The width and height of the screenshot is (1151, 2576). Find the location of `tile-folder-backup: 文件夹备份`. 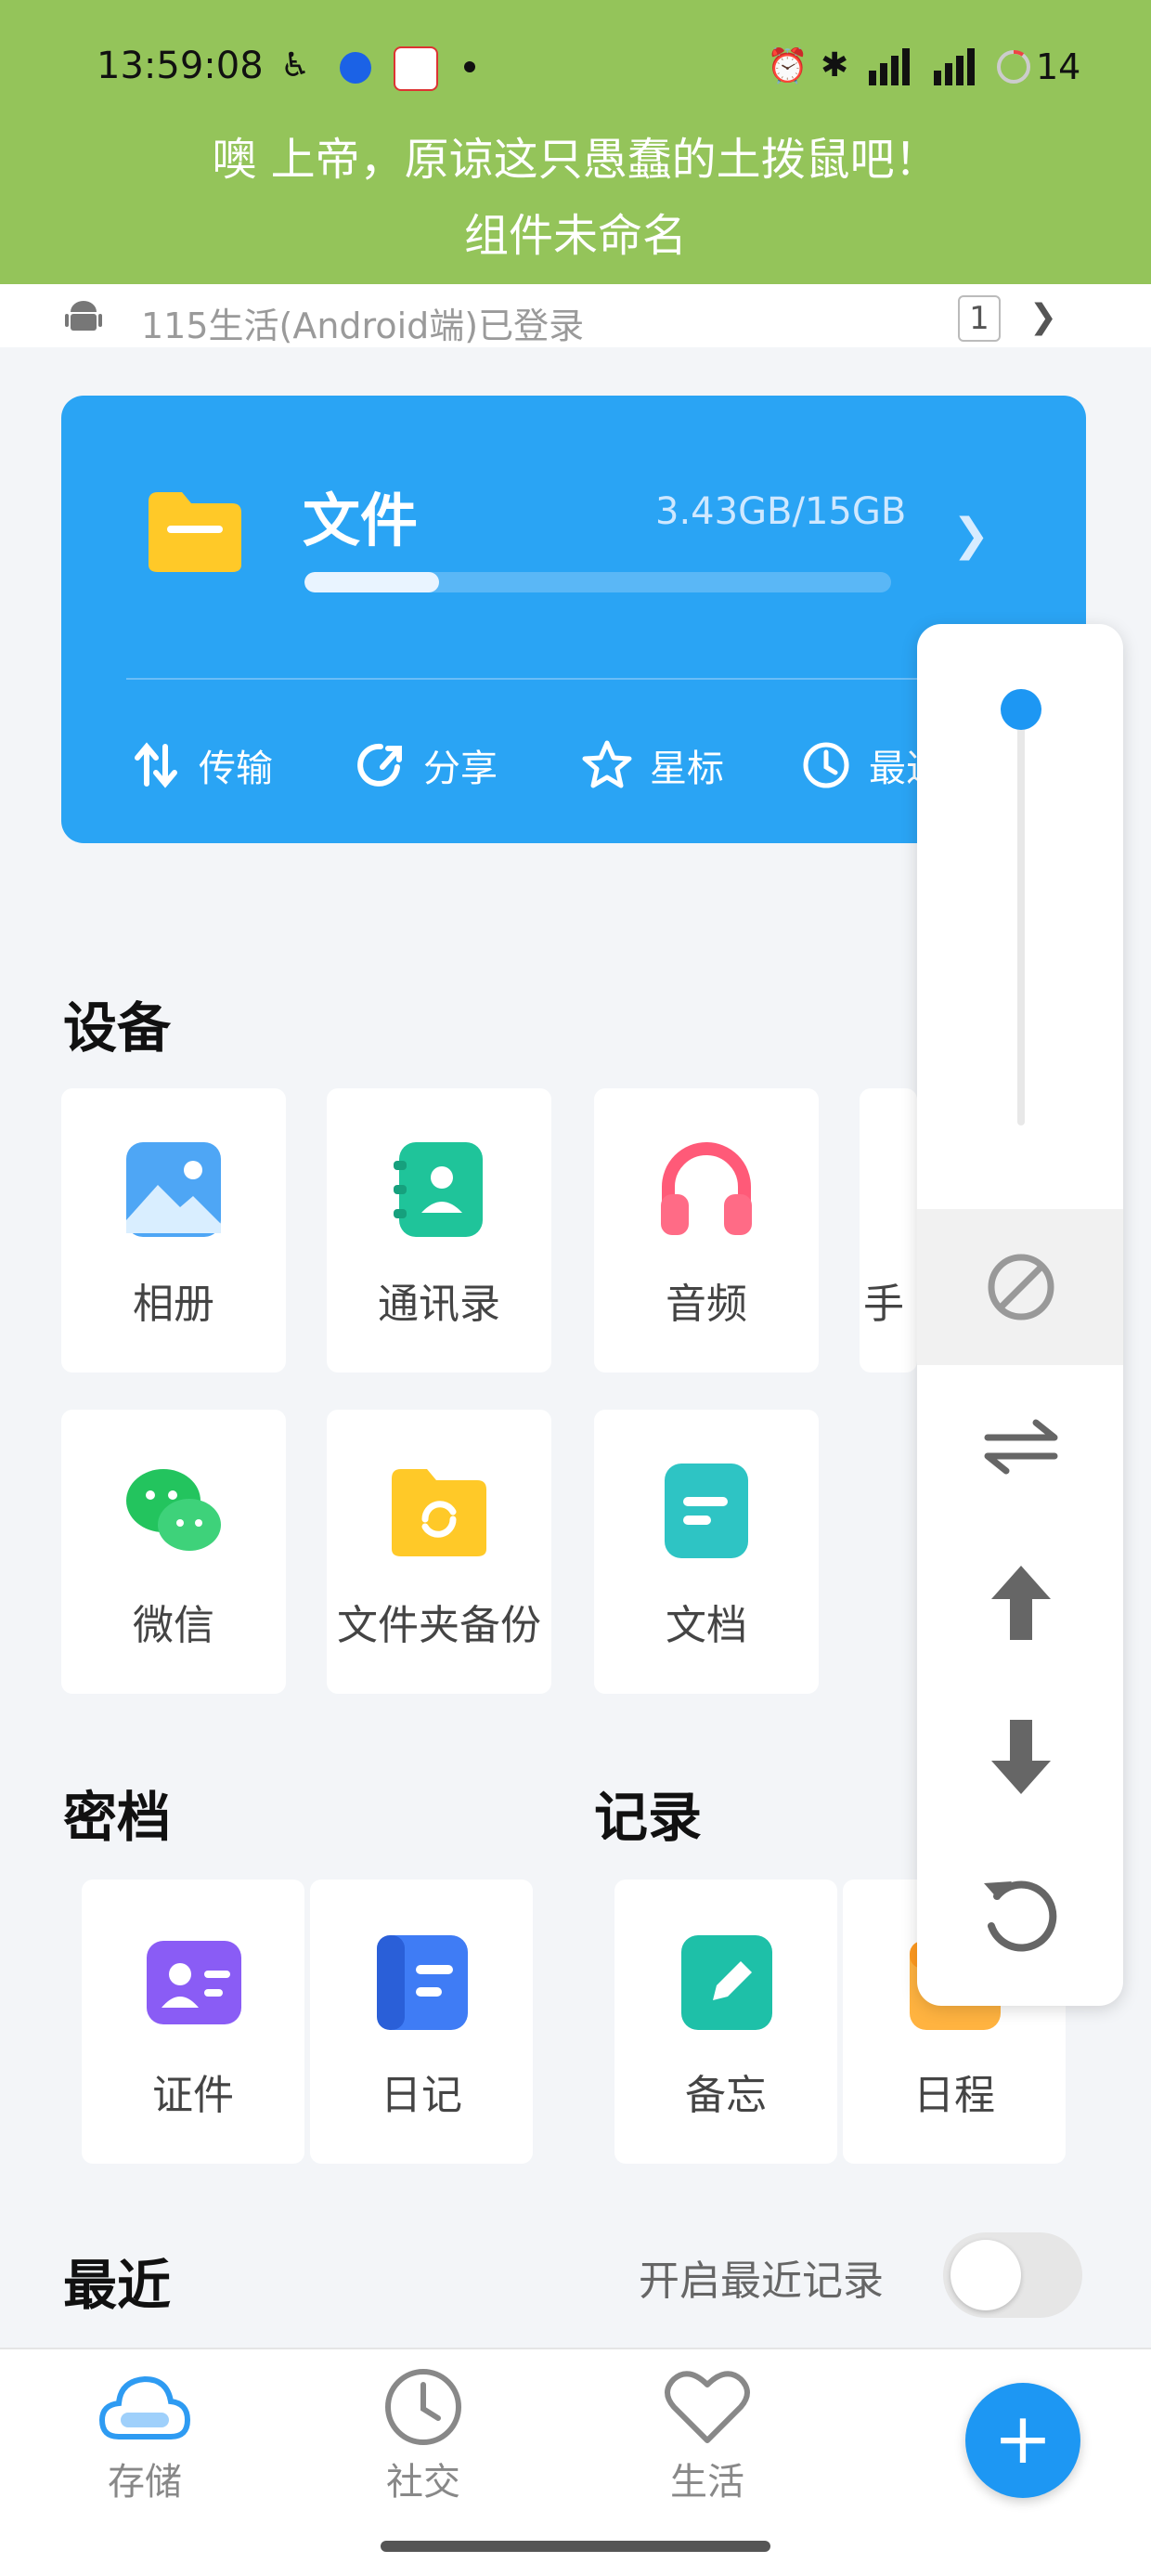

tile-folder-backup: 文件夹备份 is located at coordinates (439, 1552).